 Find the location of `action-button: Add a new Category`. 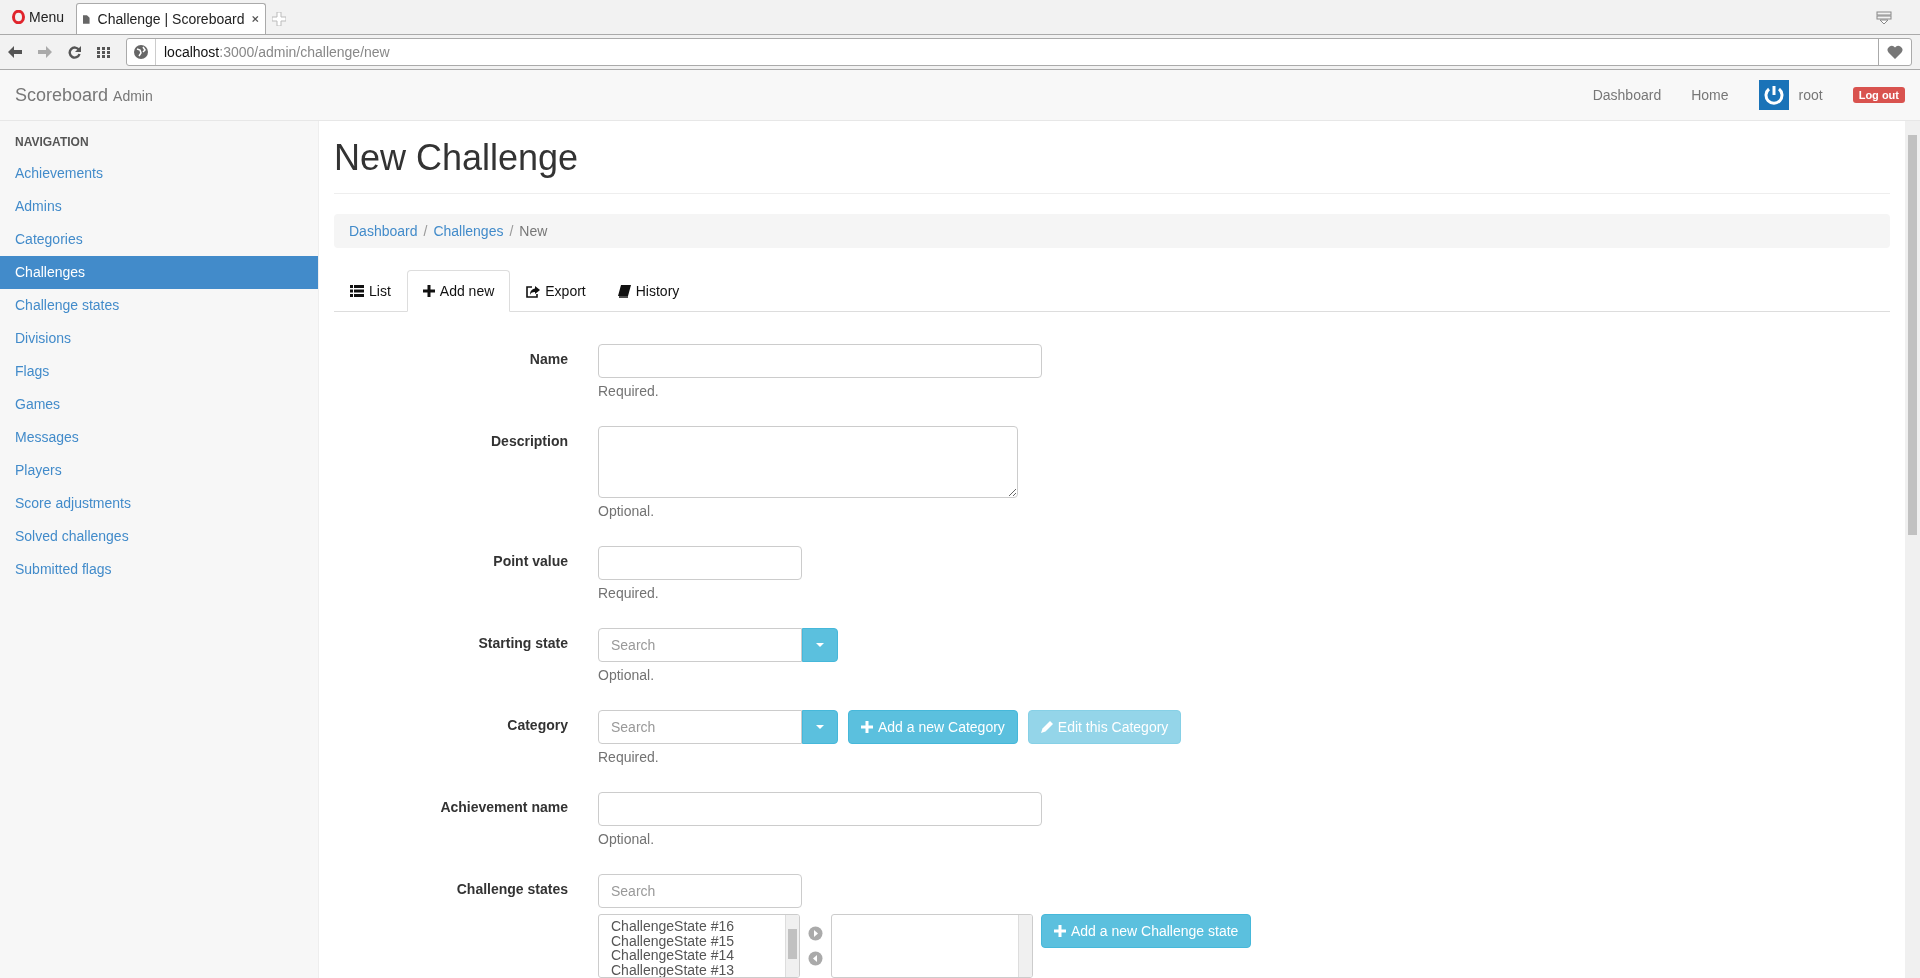

action-button: Add a new Category is located at coordinates (933, 727).